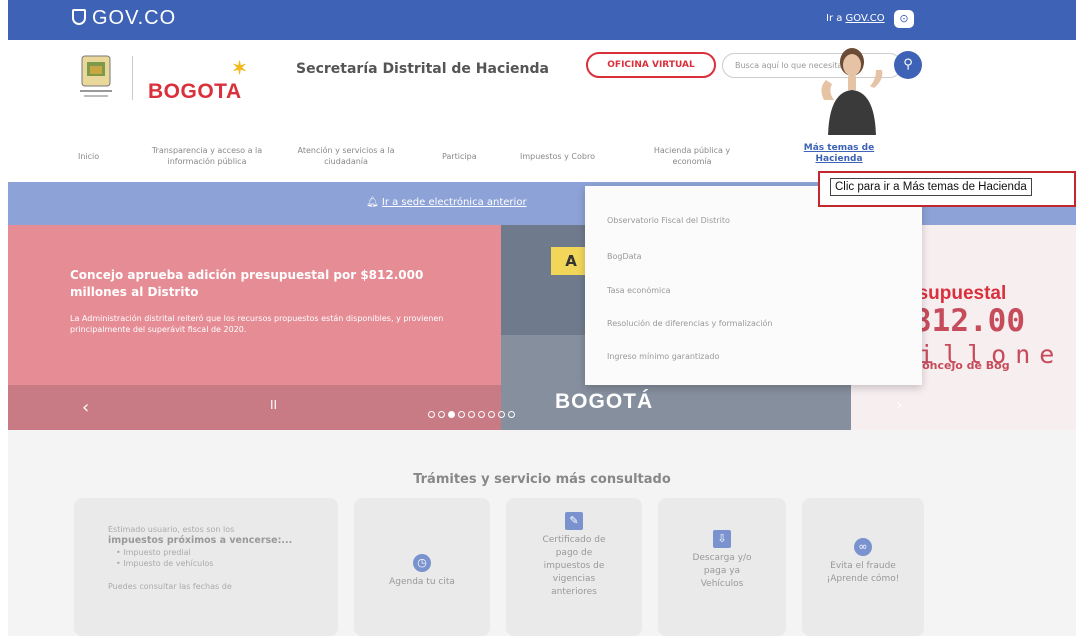 This screenshot has width=1076, height=636. What do you see at coordinates (904, 19) in the screenshot?
I see `accessibility-icon: ⊙` at bounding box center [904, 19].